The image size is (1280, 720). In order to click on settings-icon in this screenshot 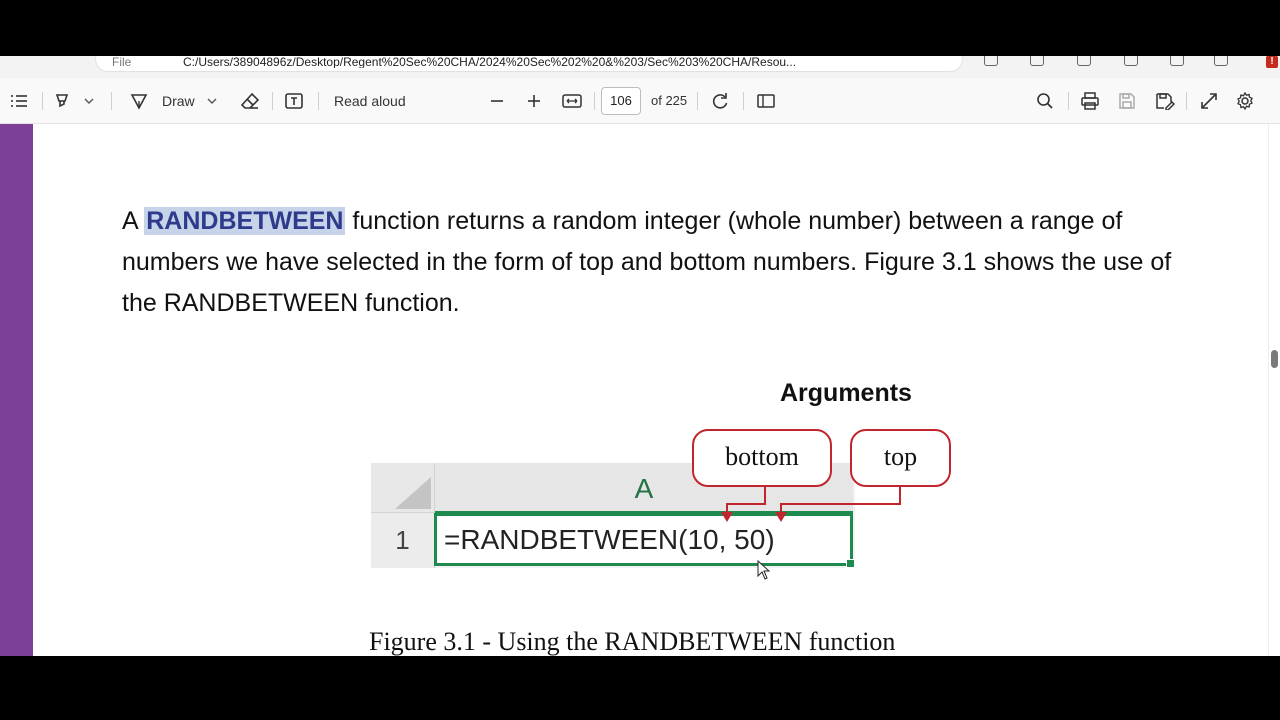, I will do `click(1245, 101)`.